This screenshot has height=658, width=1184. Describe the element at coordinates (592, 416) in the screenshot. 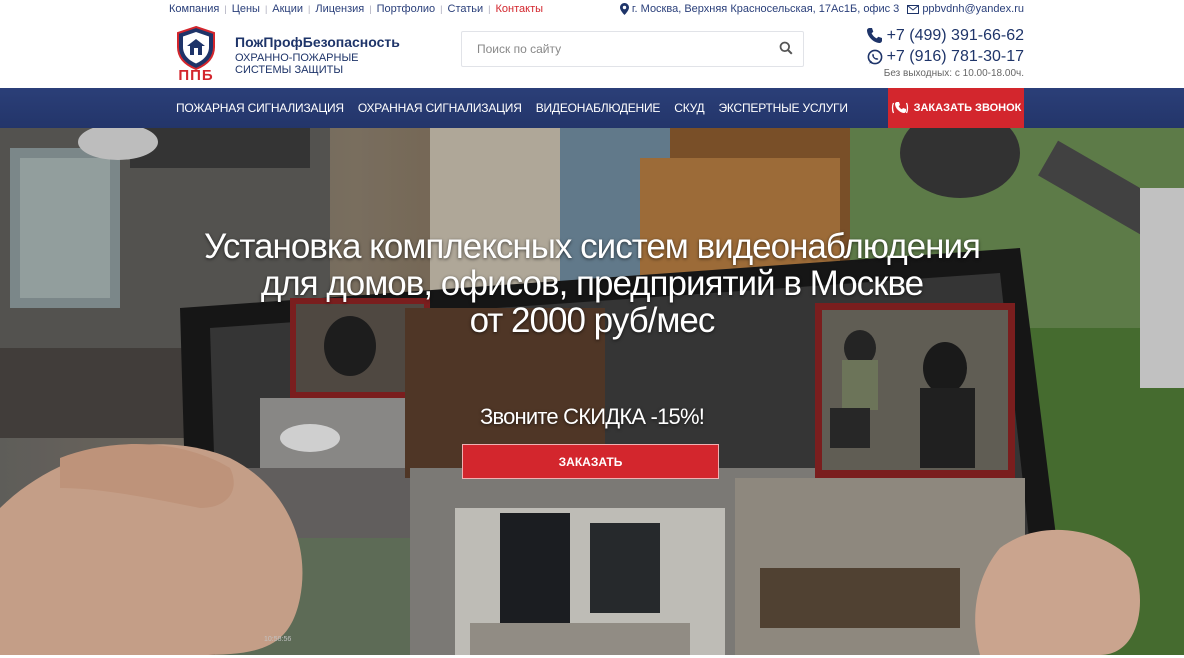

I see `hero-promo: Звоните СКИДКА -15%!` at that location.